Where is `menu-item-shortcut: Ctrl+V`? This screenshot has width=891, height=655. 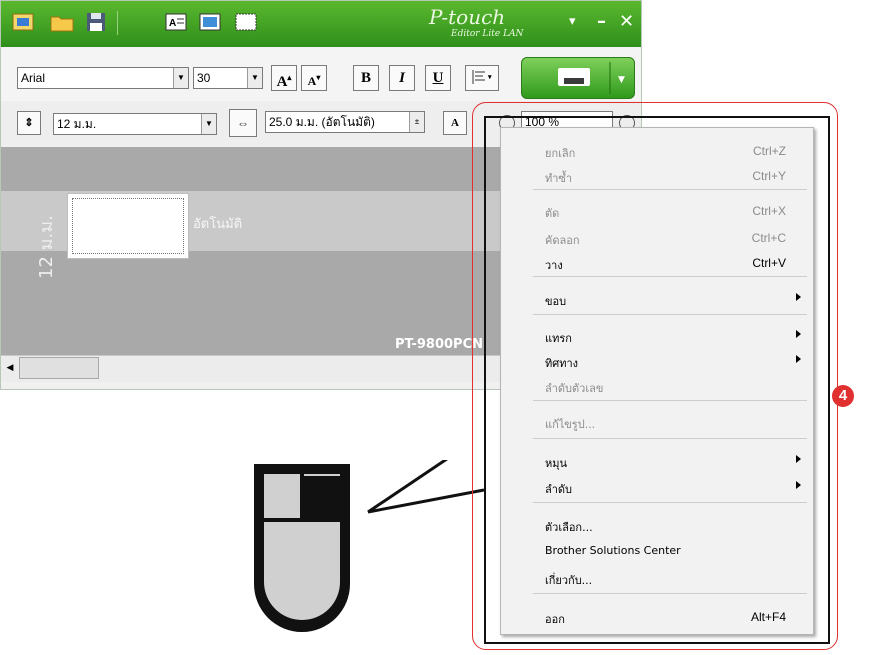
menu-item-shortcut: Ctrl+V is located at coordinates (769, 263).